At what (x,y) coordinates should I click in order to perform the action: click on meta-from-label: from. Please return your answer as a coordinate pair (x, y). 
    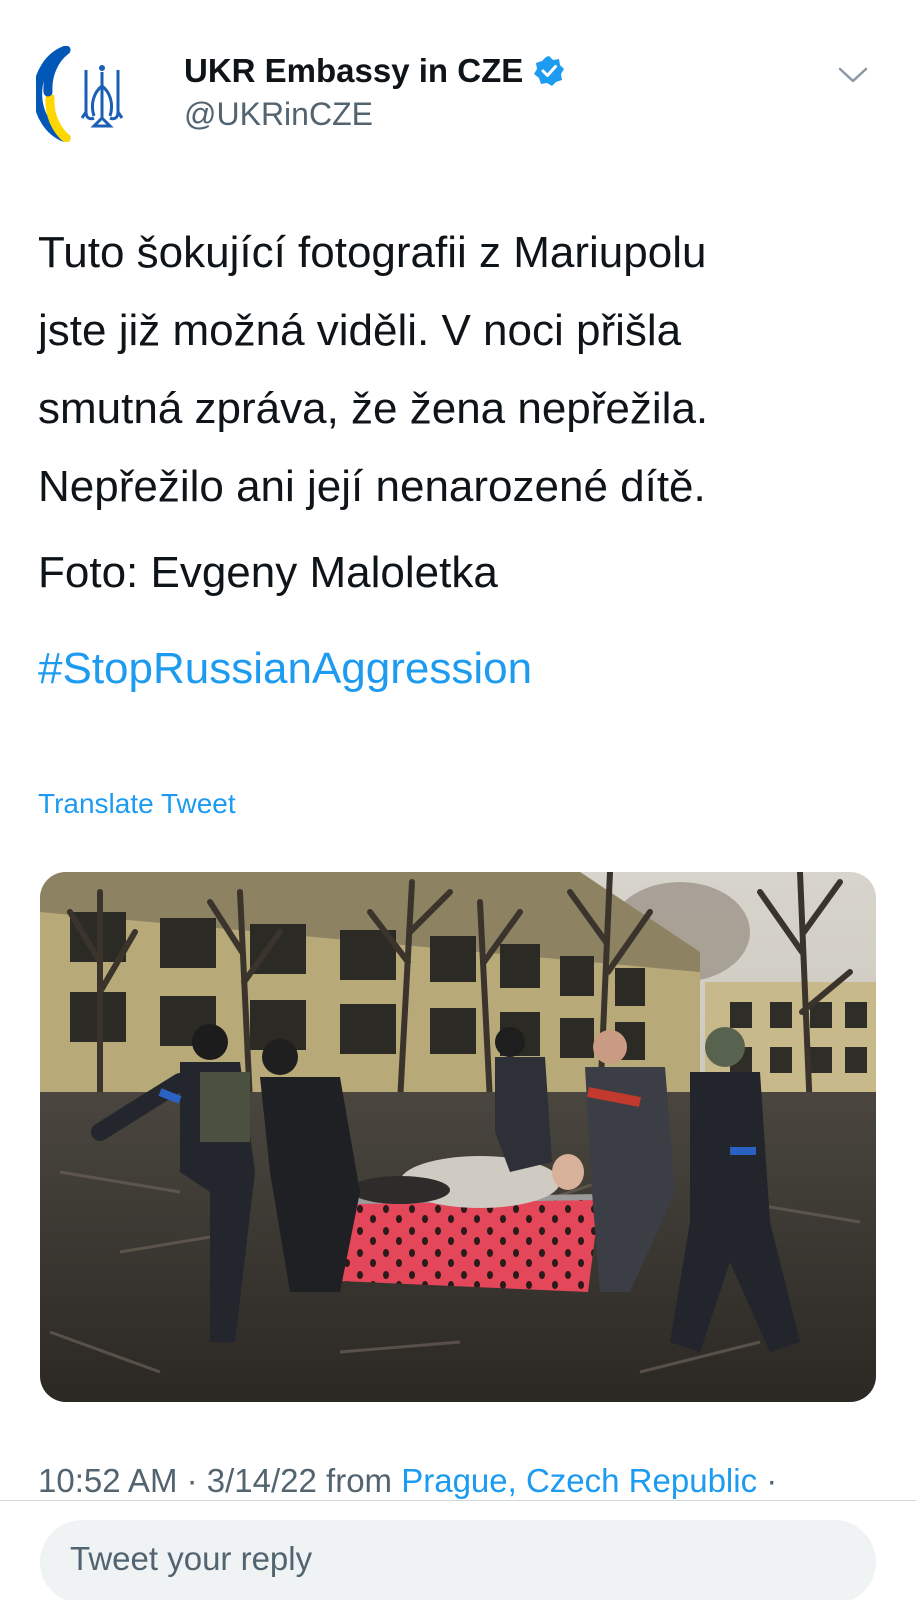
    Looking at the image, I should click on (359, 1480).